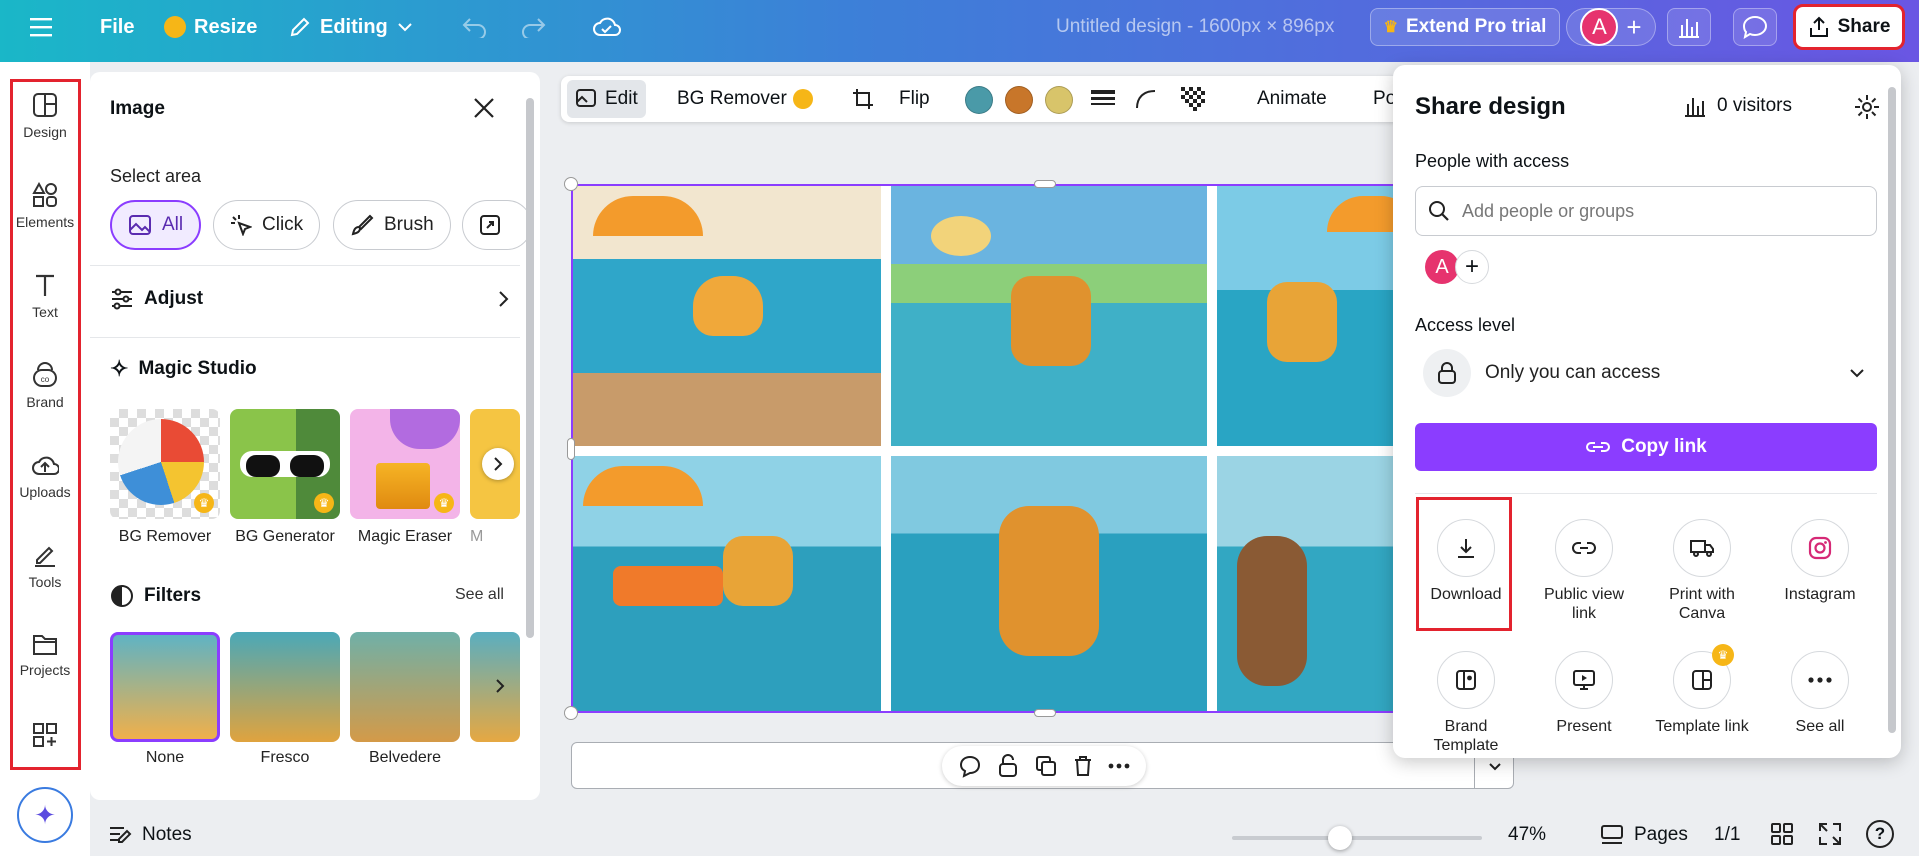 Image resolution: width=1919 pixels, height=856 pixels. I want to click on see-all-filters-link: See all, so click(479, 595).